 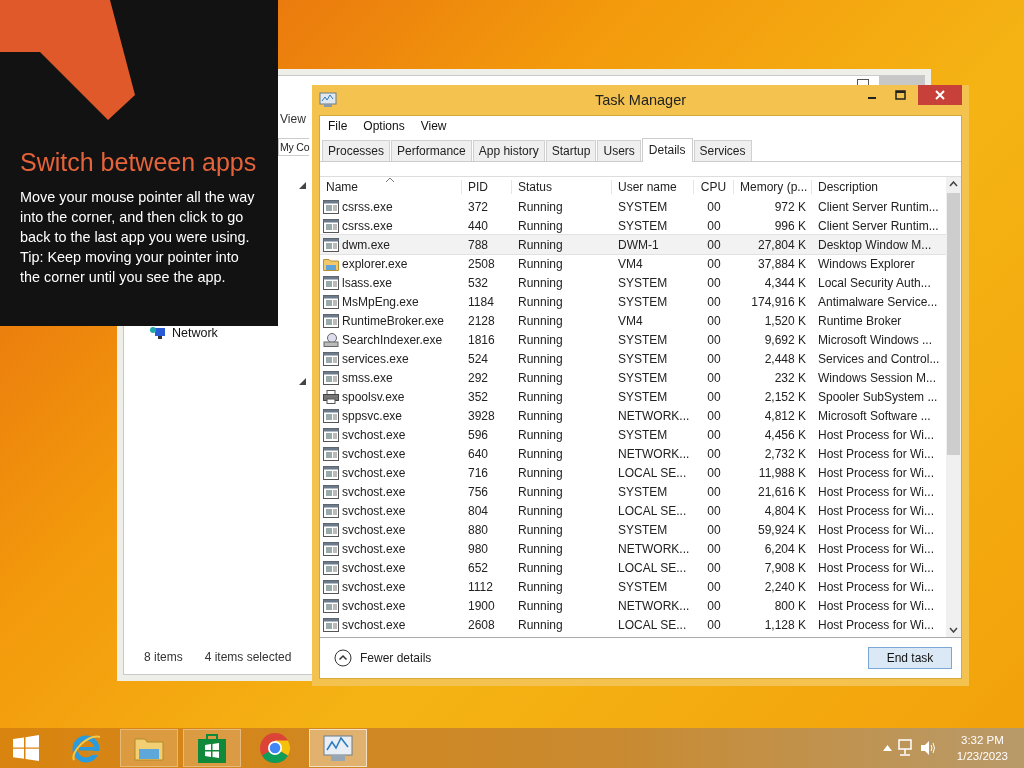 What do you see at coordinates (356, 150) in the screenshot?
I see `tab: Processes` at bounding box center [356, 150].